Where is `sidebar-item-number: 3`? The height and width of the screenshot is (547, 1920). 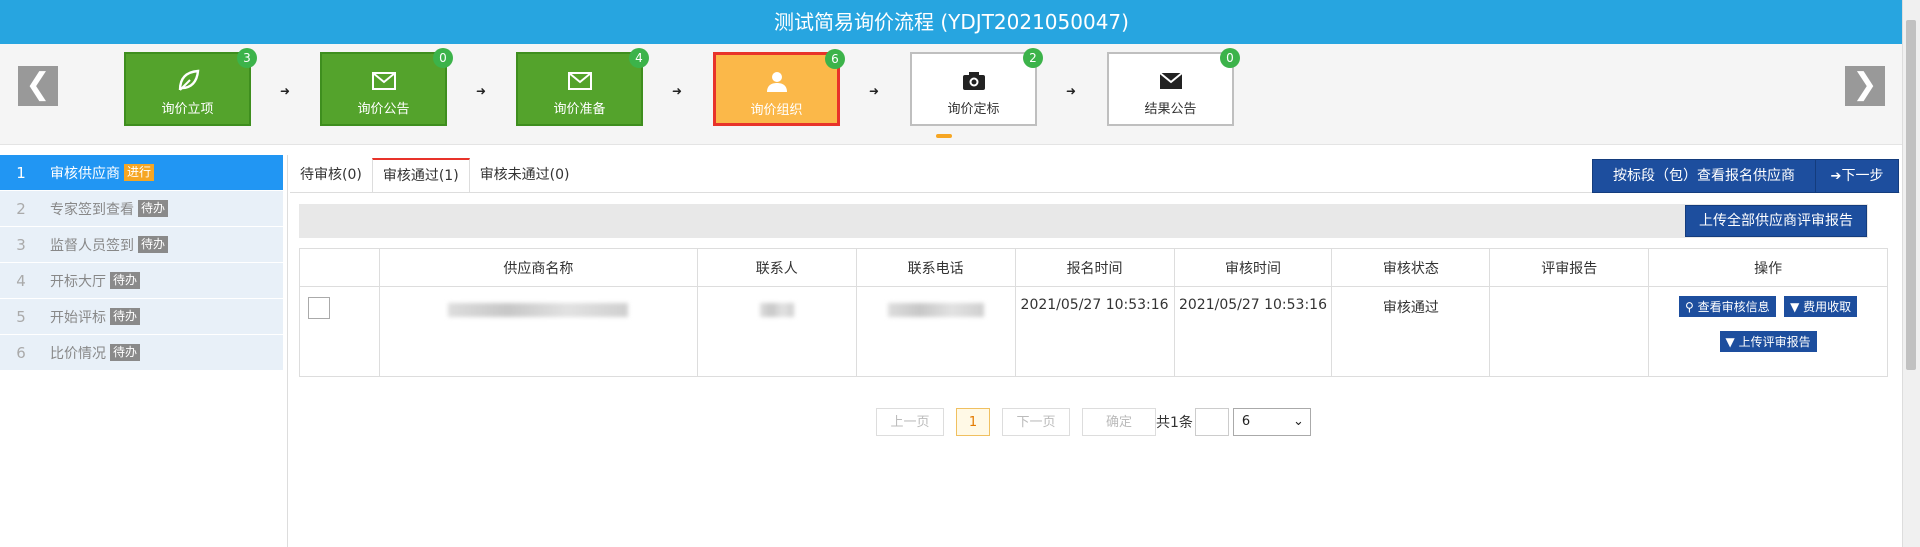 sidebar-item-number: 3 is located at coordinates (21, 244).